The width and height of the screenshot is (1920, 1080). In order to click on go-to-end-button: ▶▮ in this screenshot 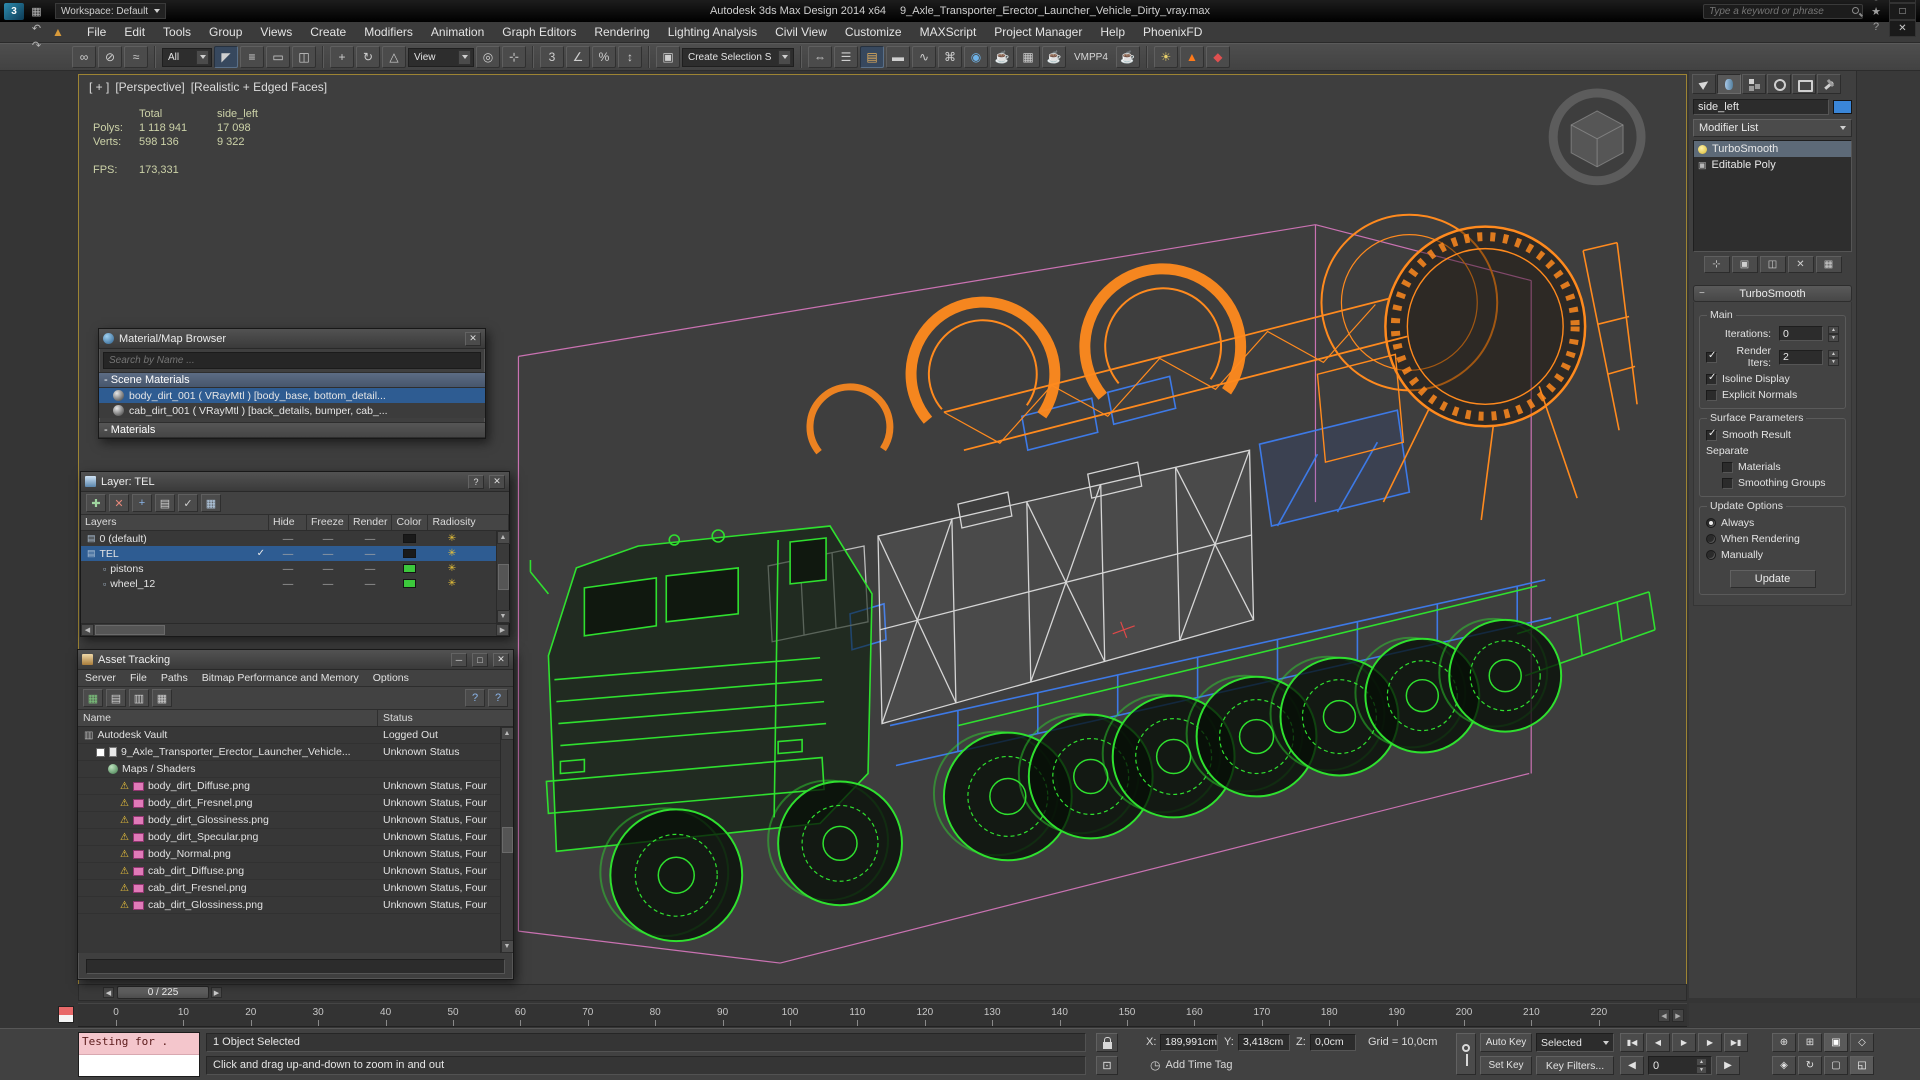, I will do `click(1736, 1042)`.